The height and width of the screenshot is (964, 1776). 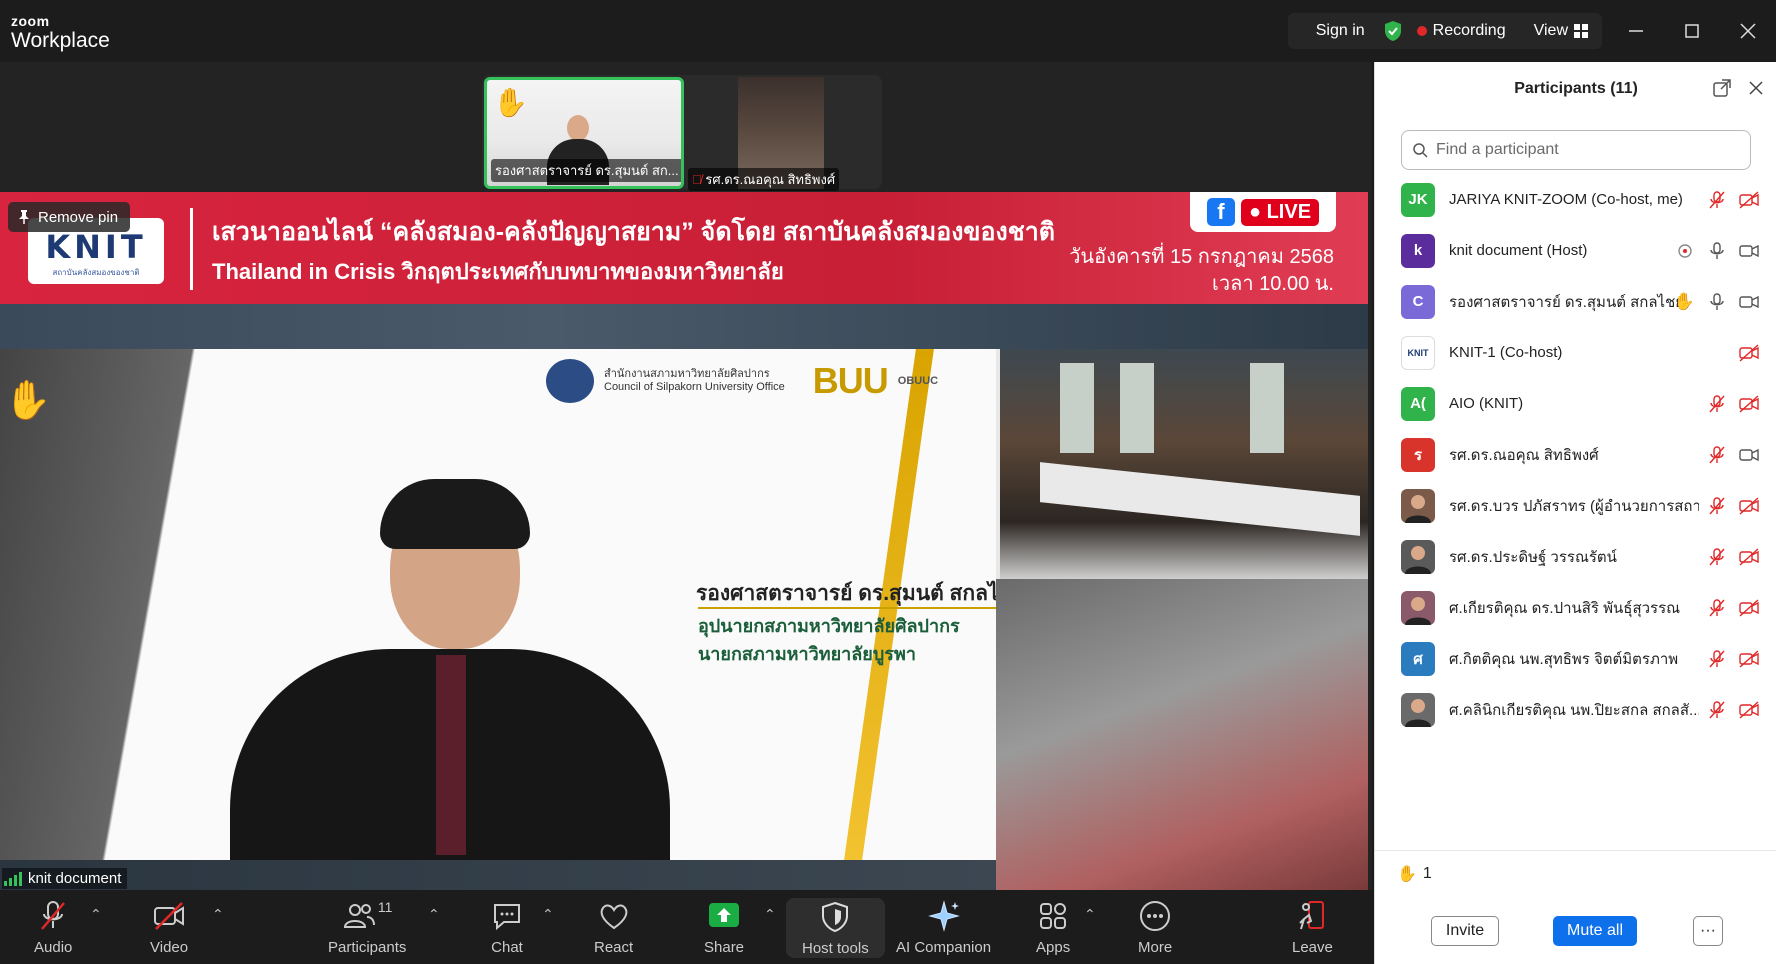 I want to click on participant-row: KNIT KNIT-1 (Co-host), so click(x=1575, y=352).